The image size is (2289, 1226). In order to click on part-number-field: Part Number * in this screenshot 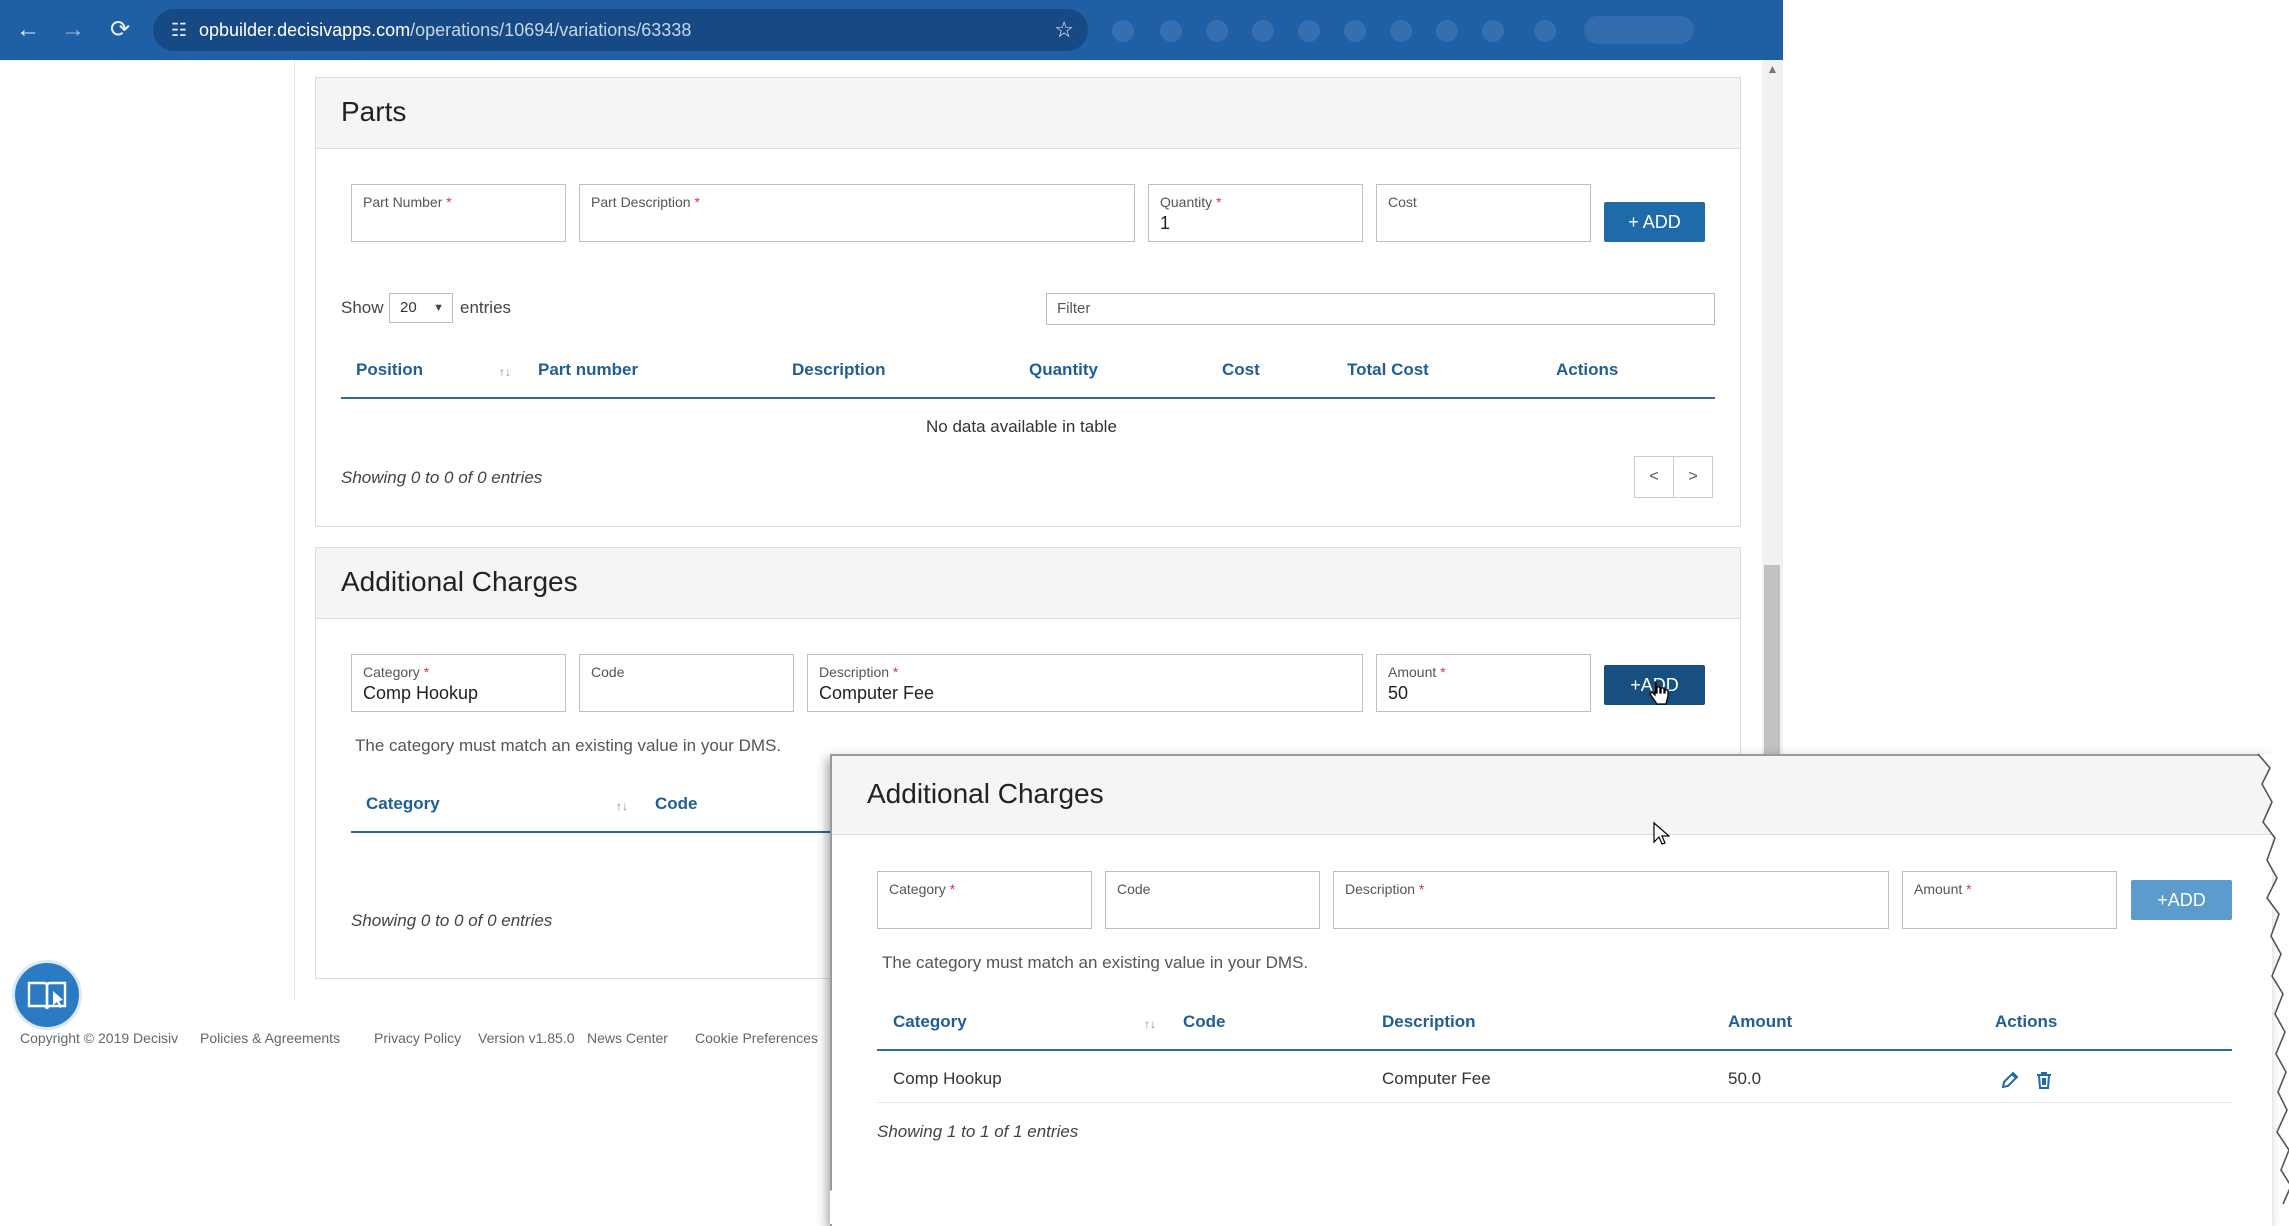, I will do `click(458, 213)`.